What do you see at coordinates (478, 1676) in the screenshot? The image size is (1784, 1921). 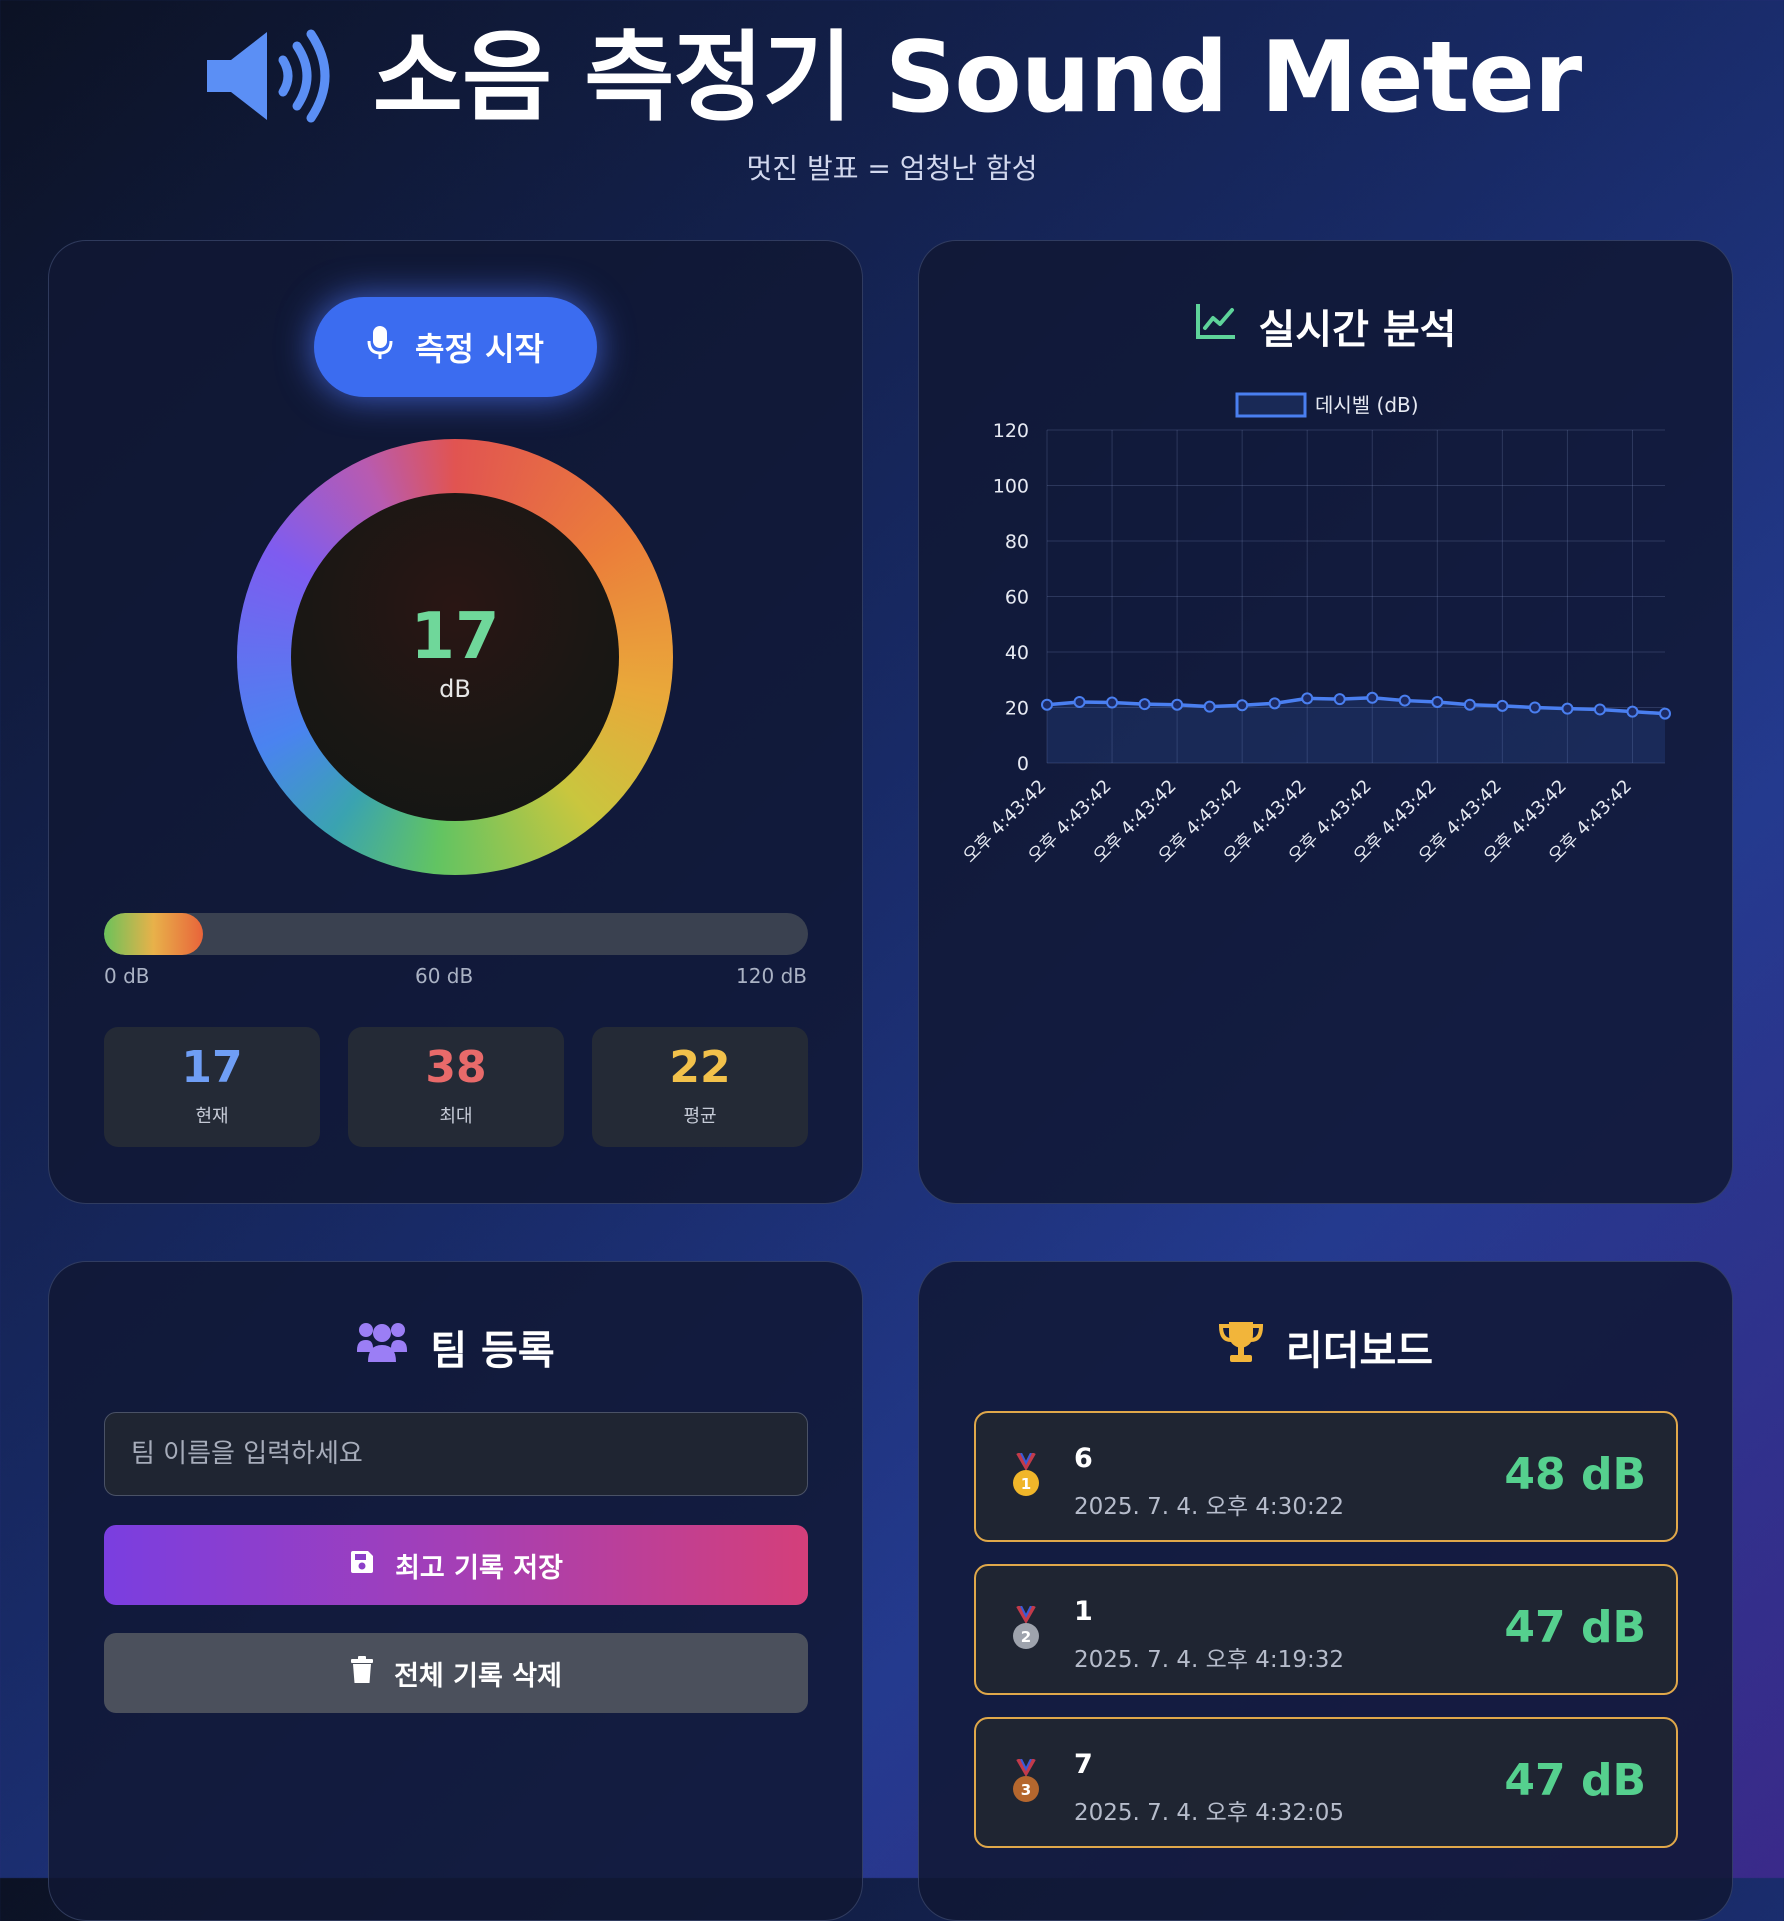 I see `delete-all-label: 전체 기록 삭제` at bounding box center [478, 1676].